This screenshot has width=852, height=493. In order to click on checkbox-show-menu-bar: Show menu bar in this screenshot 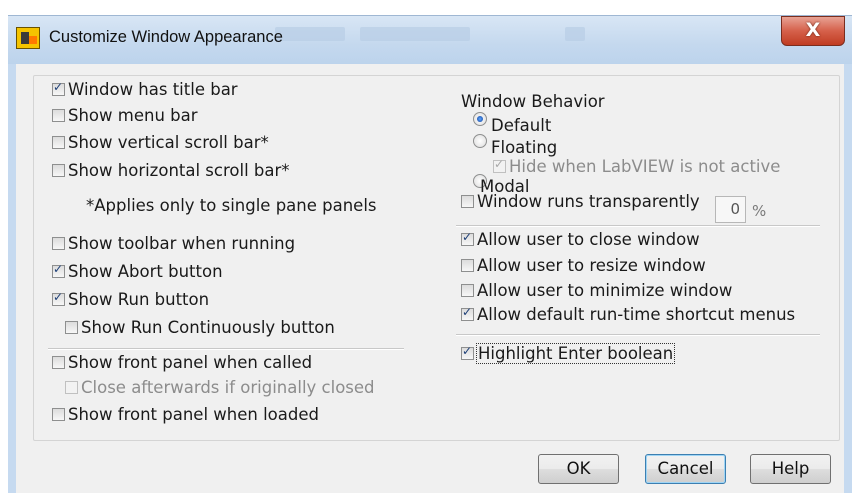, I will do `click(125, 115)`.